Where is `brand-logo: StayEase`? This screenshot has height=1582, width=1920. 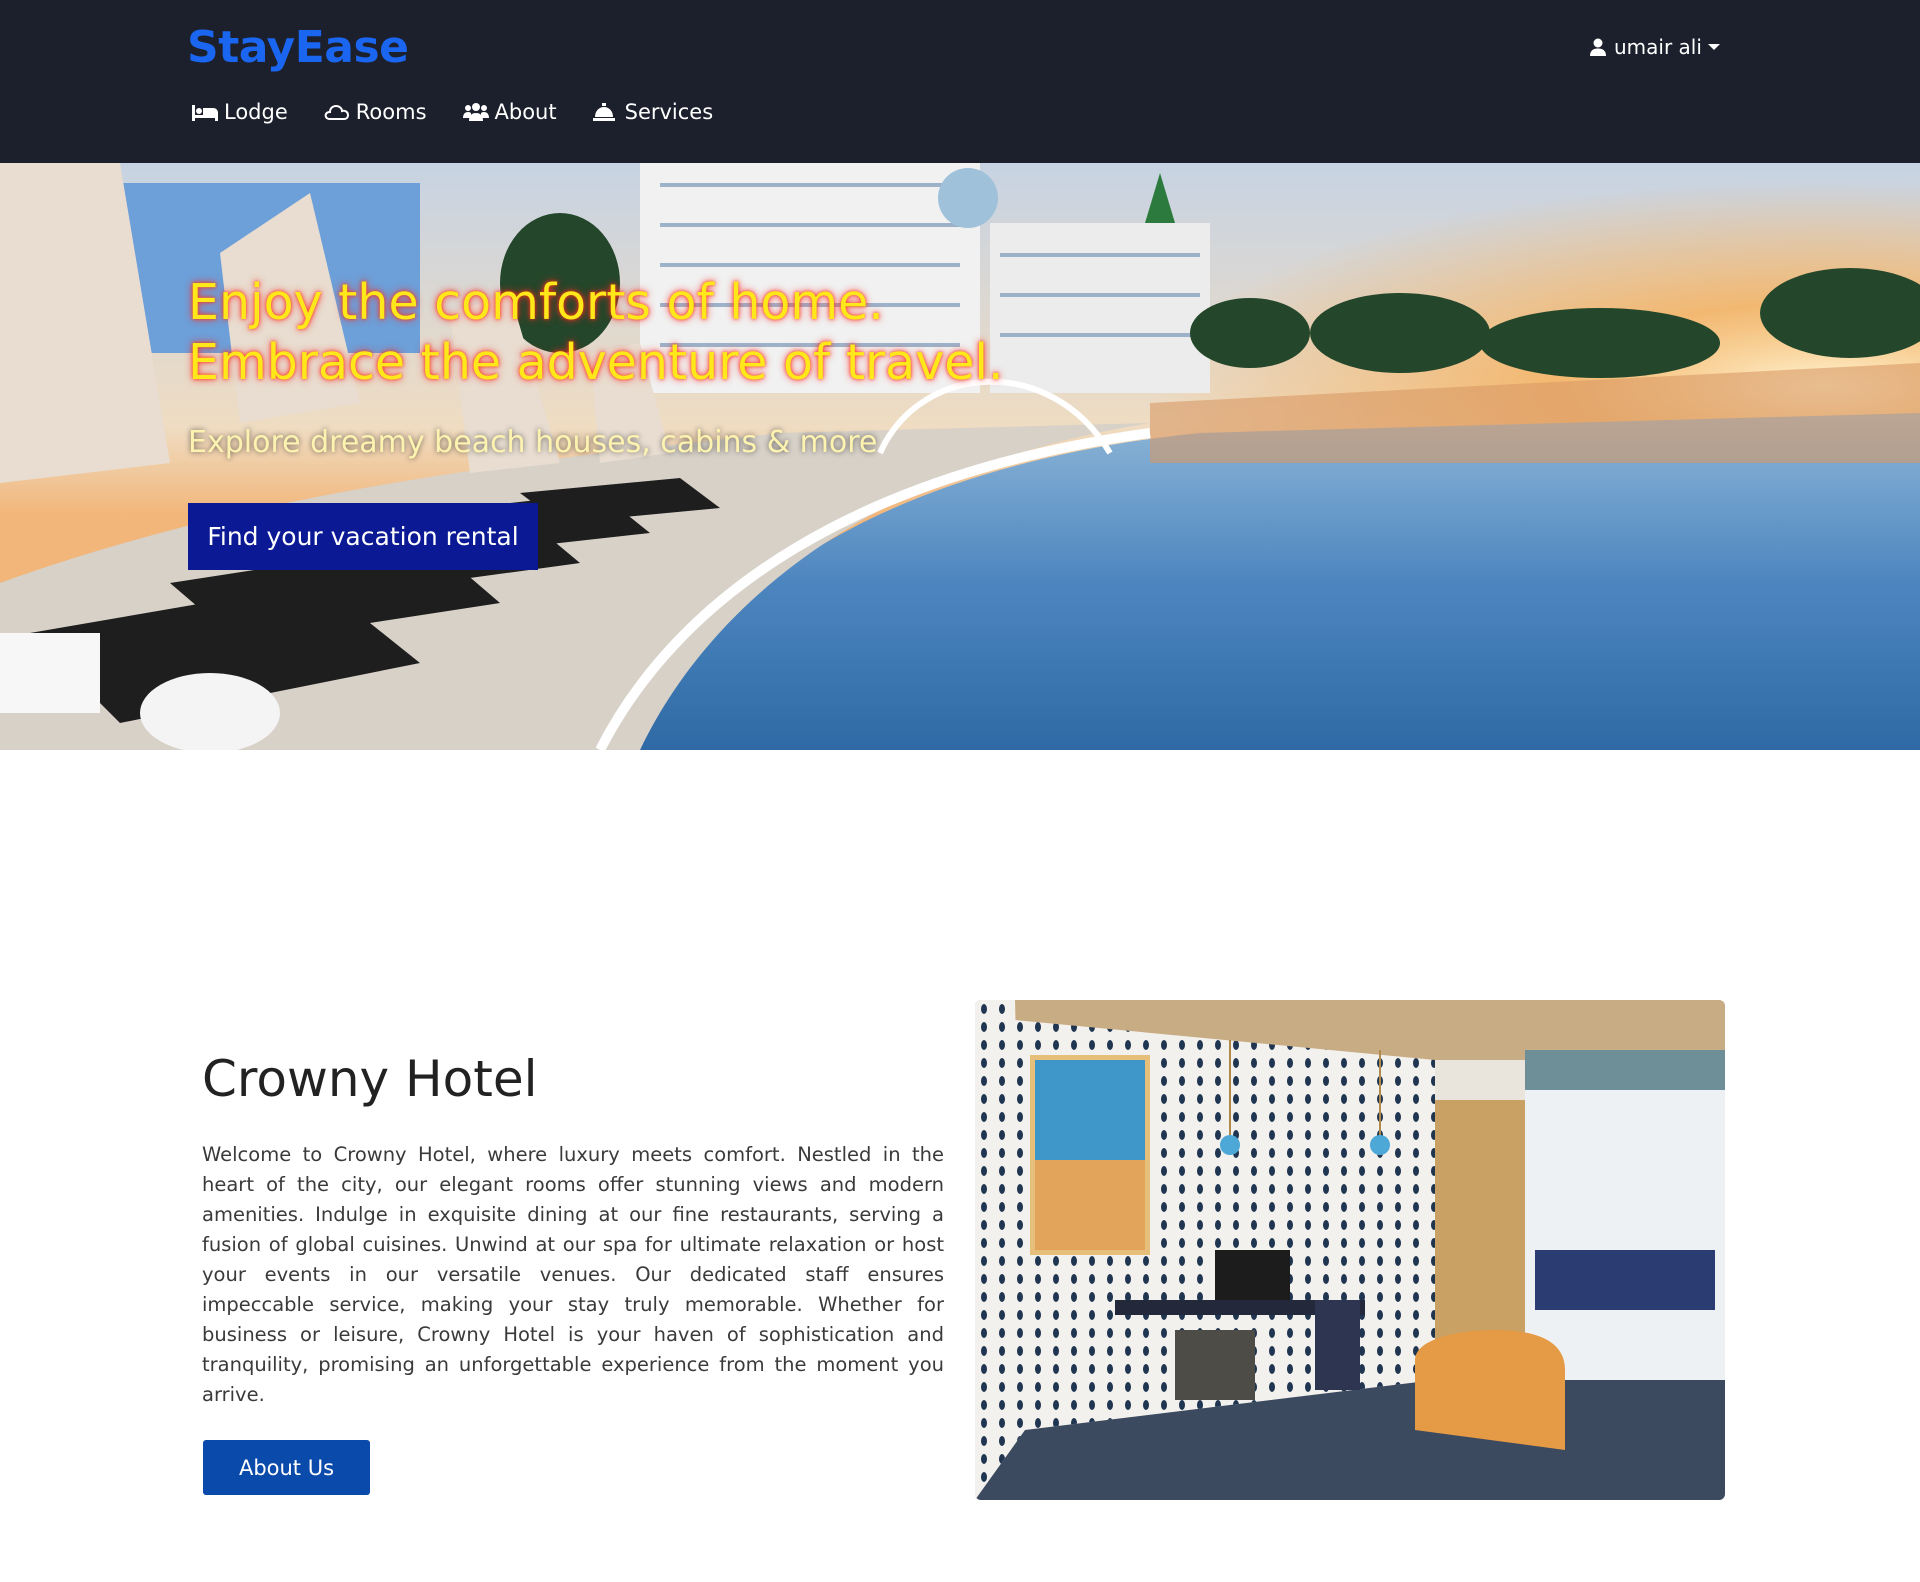
brand-logo: StayEase is located at coordinates (298, 47).